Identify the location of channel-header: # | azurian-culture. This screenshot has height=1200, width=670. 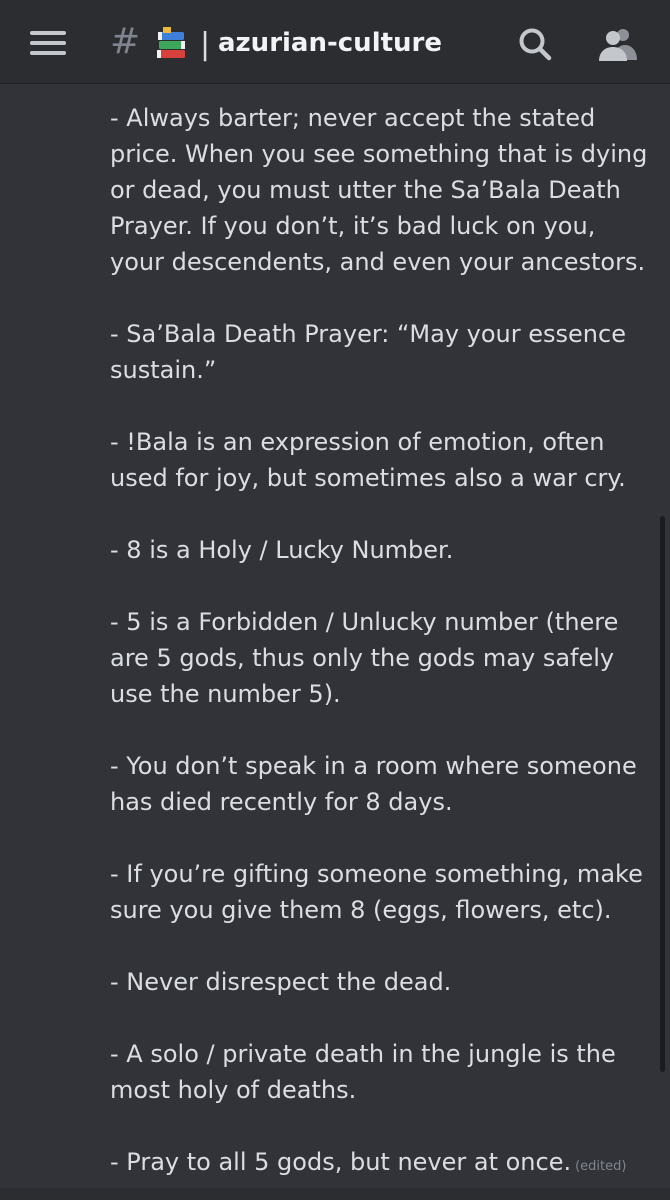
(335, 42).